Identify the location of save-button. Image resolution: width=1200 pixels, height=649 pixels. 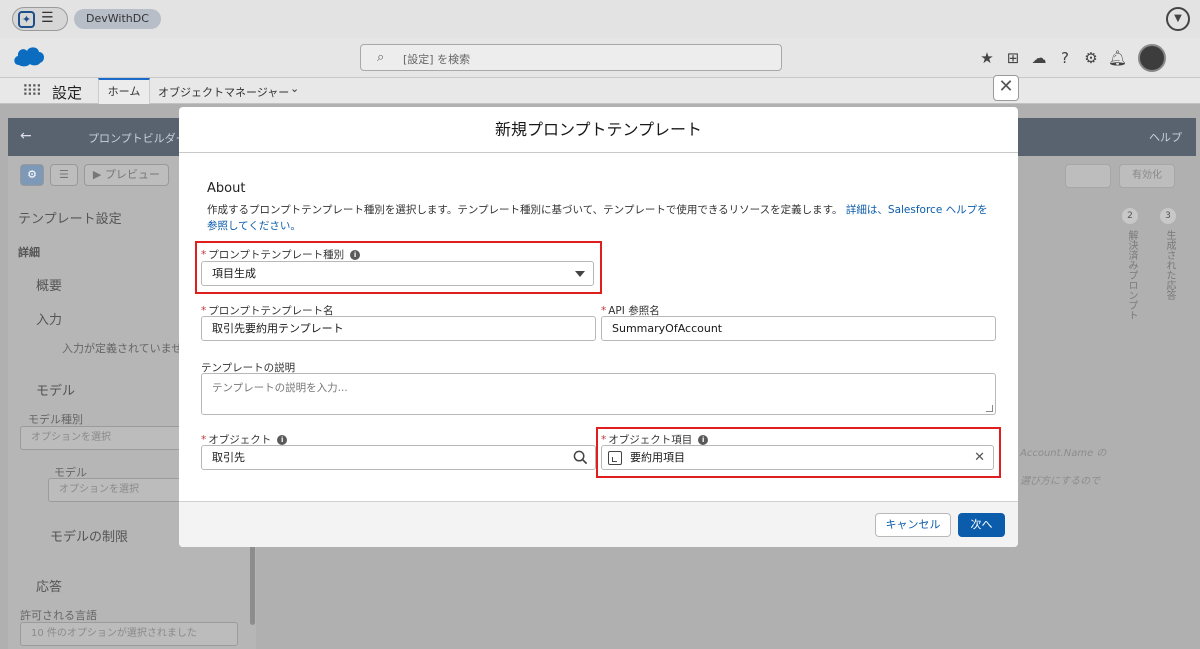
(1088, 176).